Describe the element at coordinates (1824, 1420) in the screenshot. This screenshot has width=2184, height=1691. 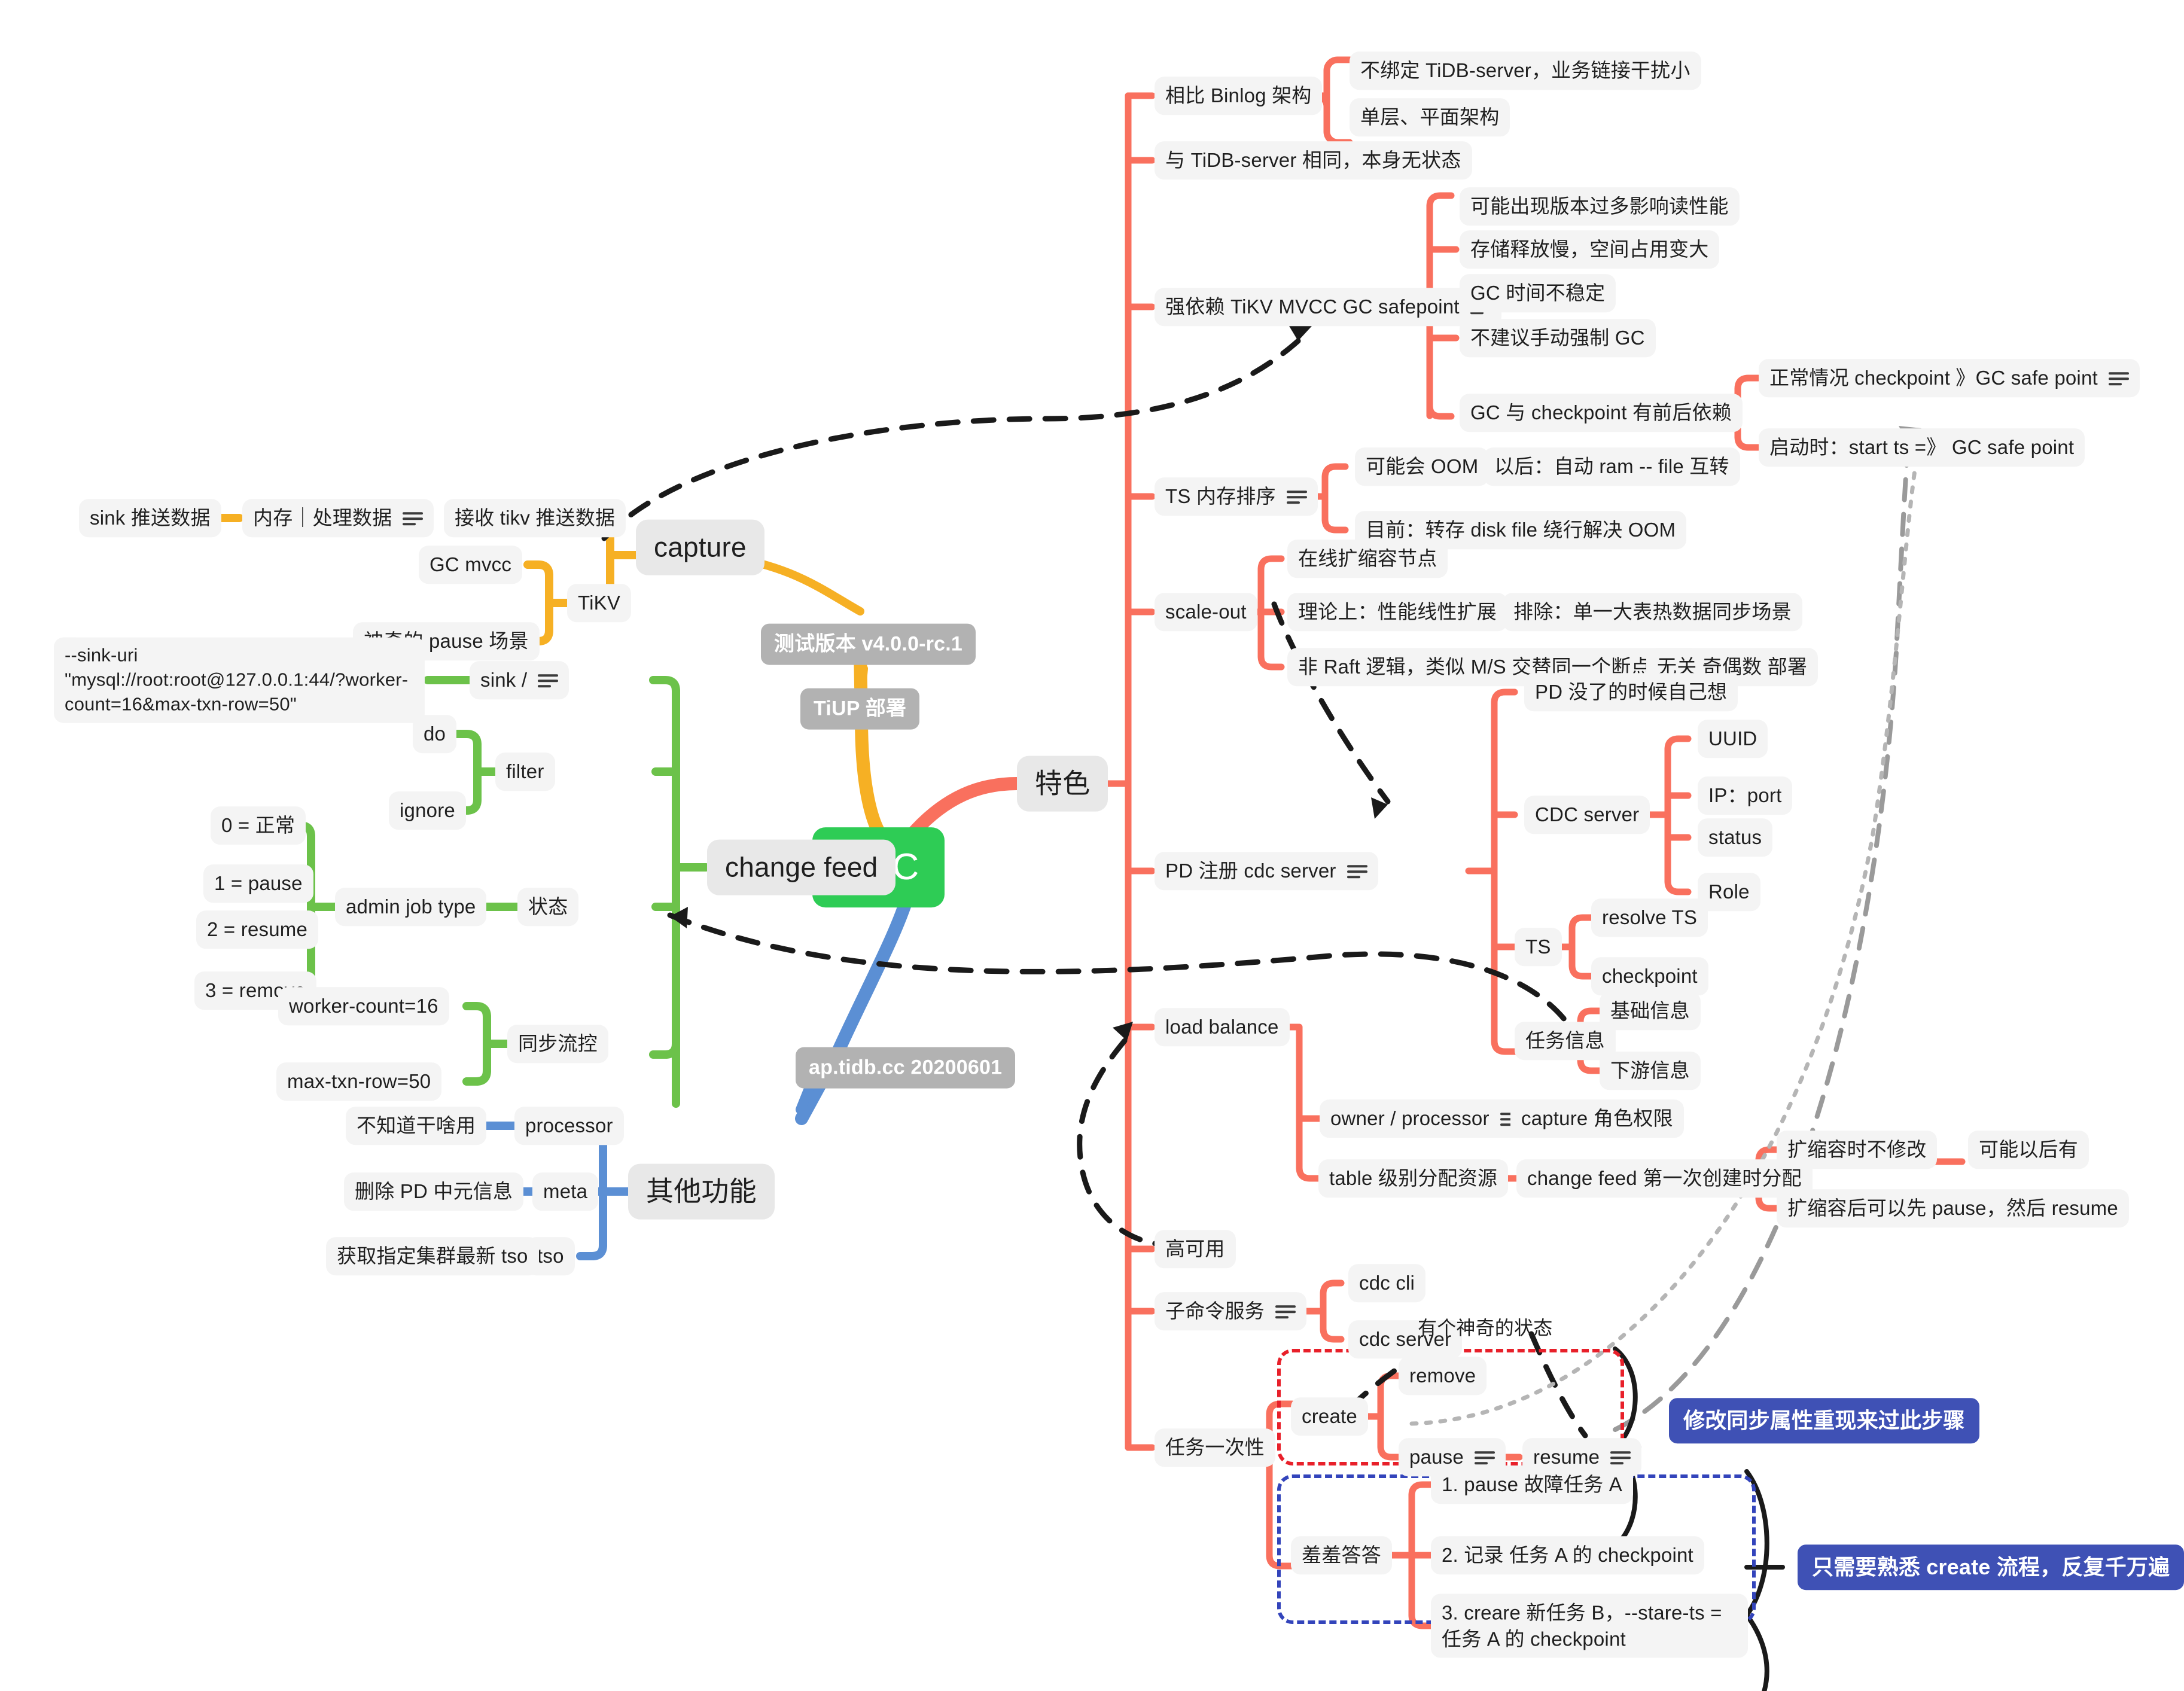
I see `cta-modify-sync-attrs: 修改同步属性重现来过此步骤` at that location.